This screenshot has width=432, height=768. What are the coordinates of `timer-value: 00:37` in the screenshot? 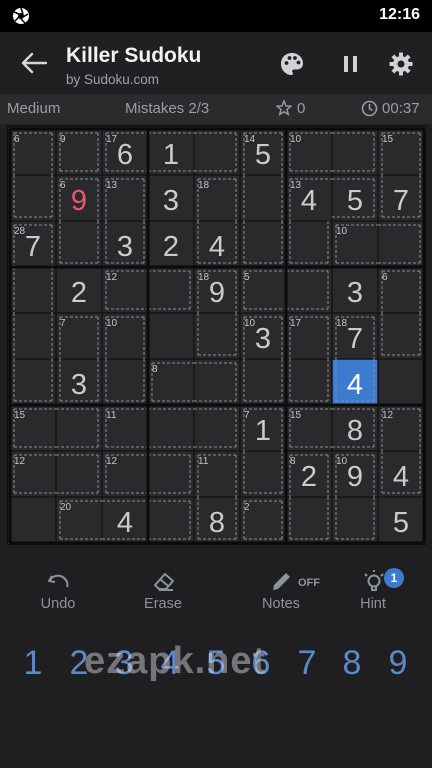 It's located at (401, 108).